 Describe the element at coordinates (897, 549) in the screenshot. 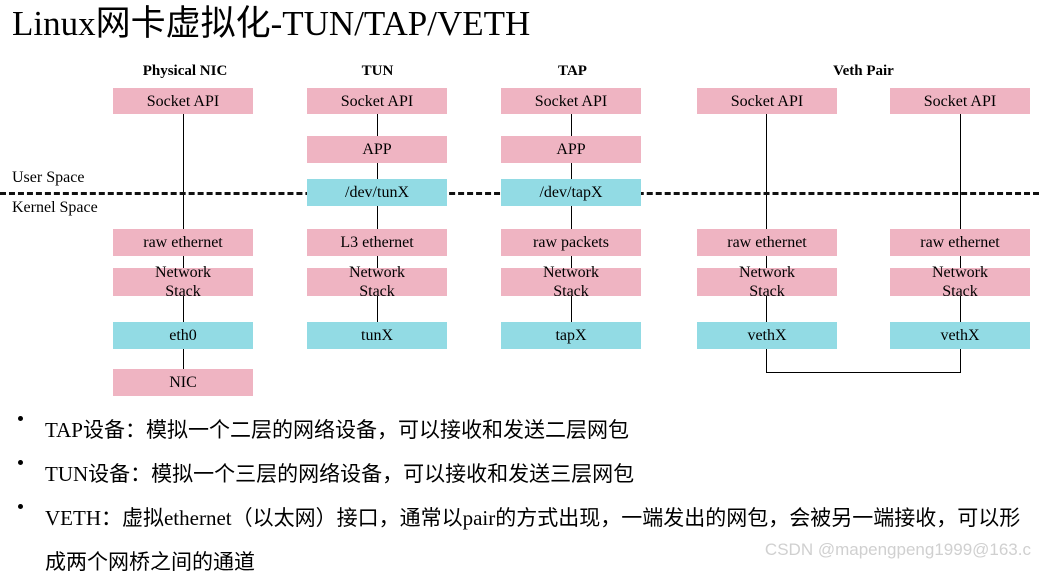

I see `watermark: CSDN @mapengpeng1999@163.c` at that location.